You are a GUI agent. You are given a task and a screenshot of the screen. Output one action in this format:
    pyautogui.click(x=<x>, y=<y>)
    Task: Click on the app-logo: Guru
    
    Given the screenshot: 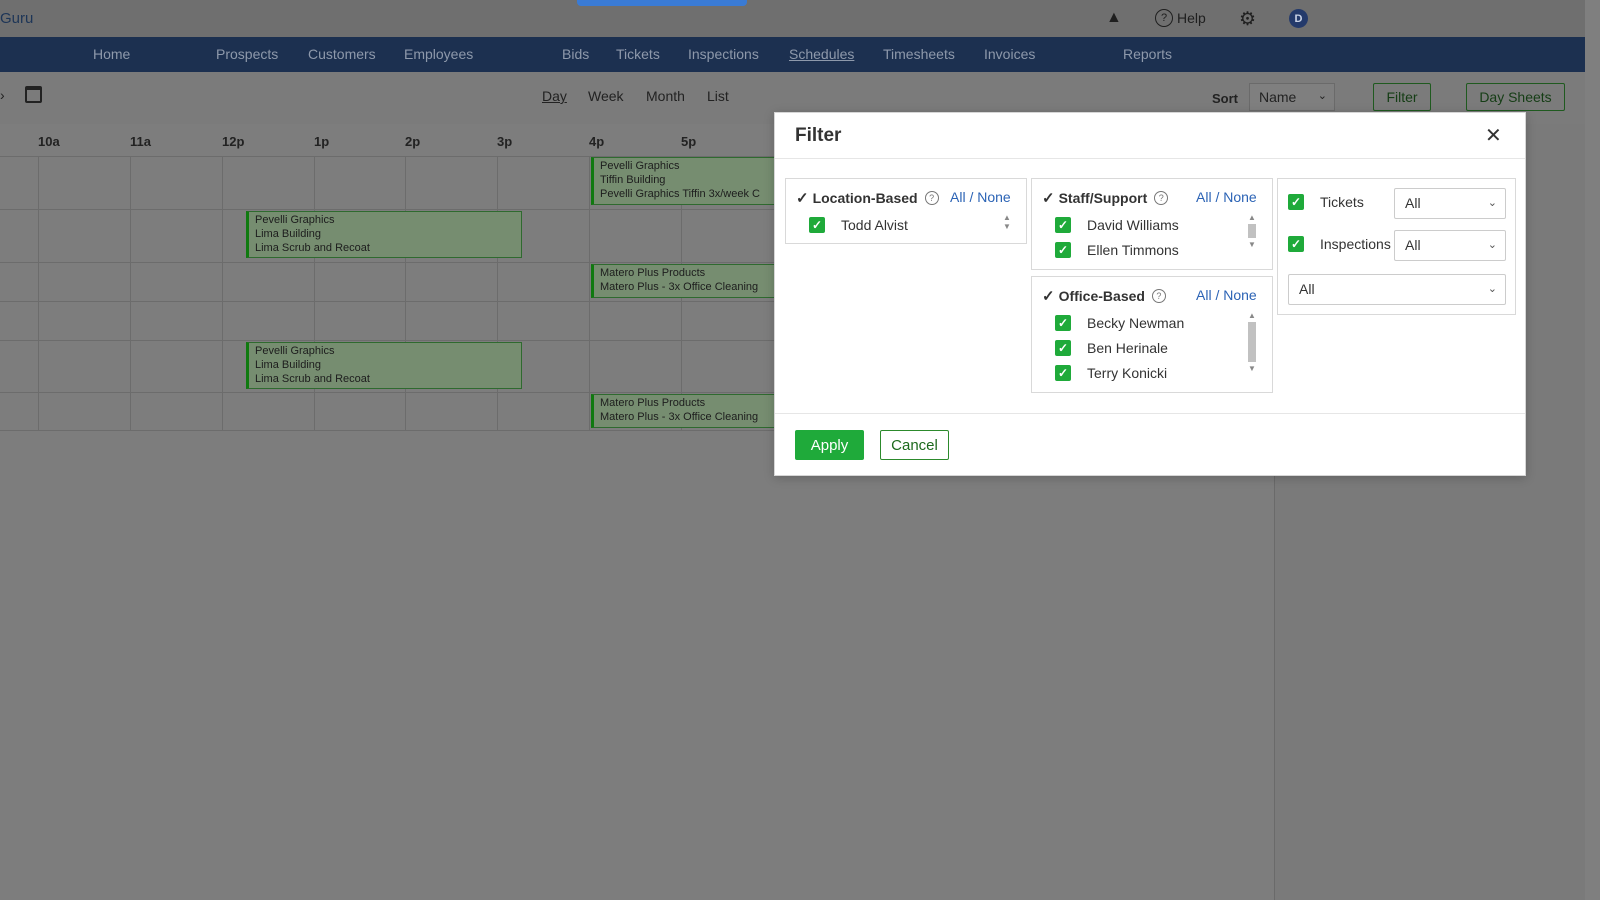 What is the action you would take?
    pyautogui.click(x=16, y=18)
    